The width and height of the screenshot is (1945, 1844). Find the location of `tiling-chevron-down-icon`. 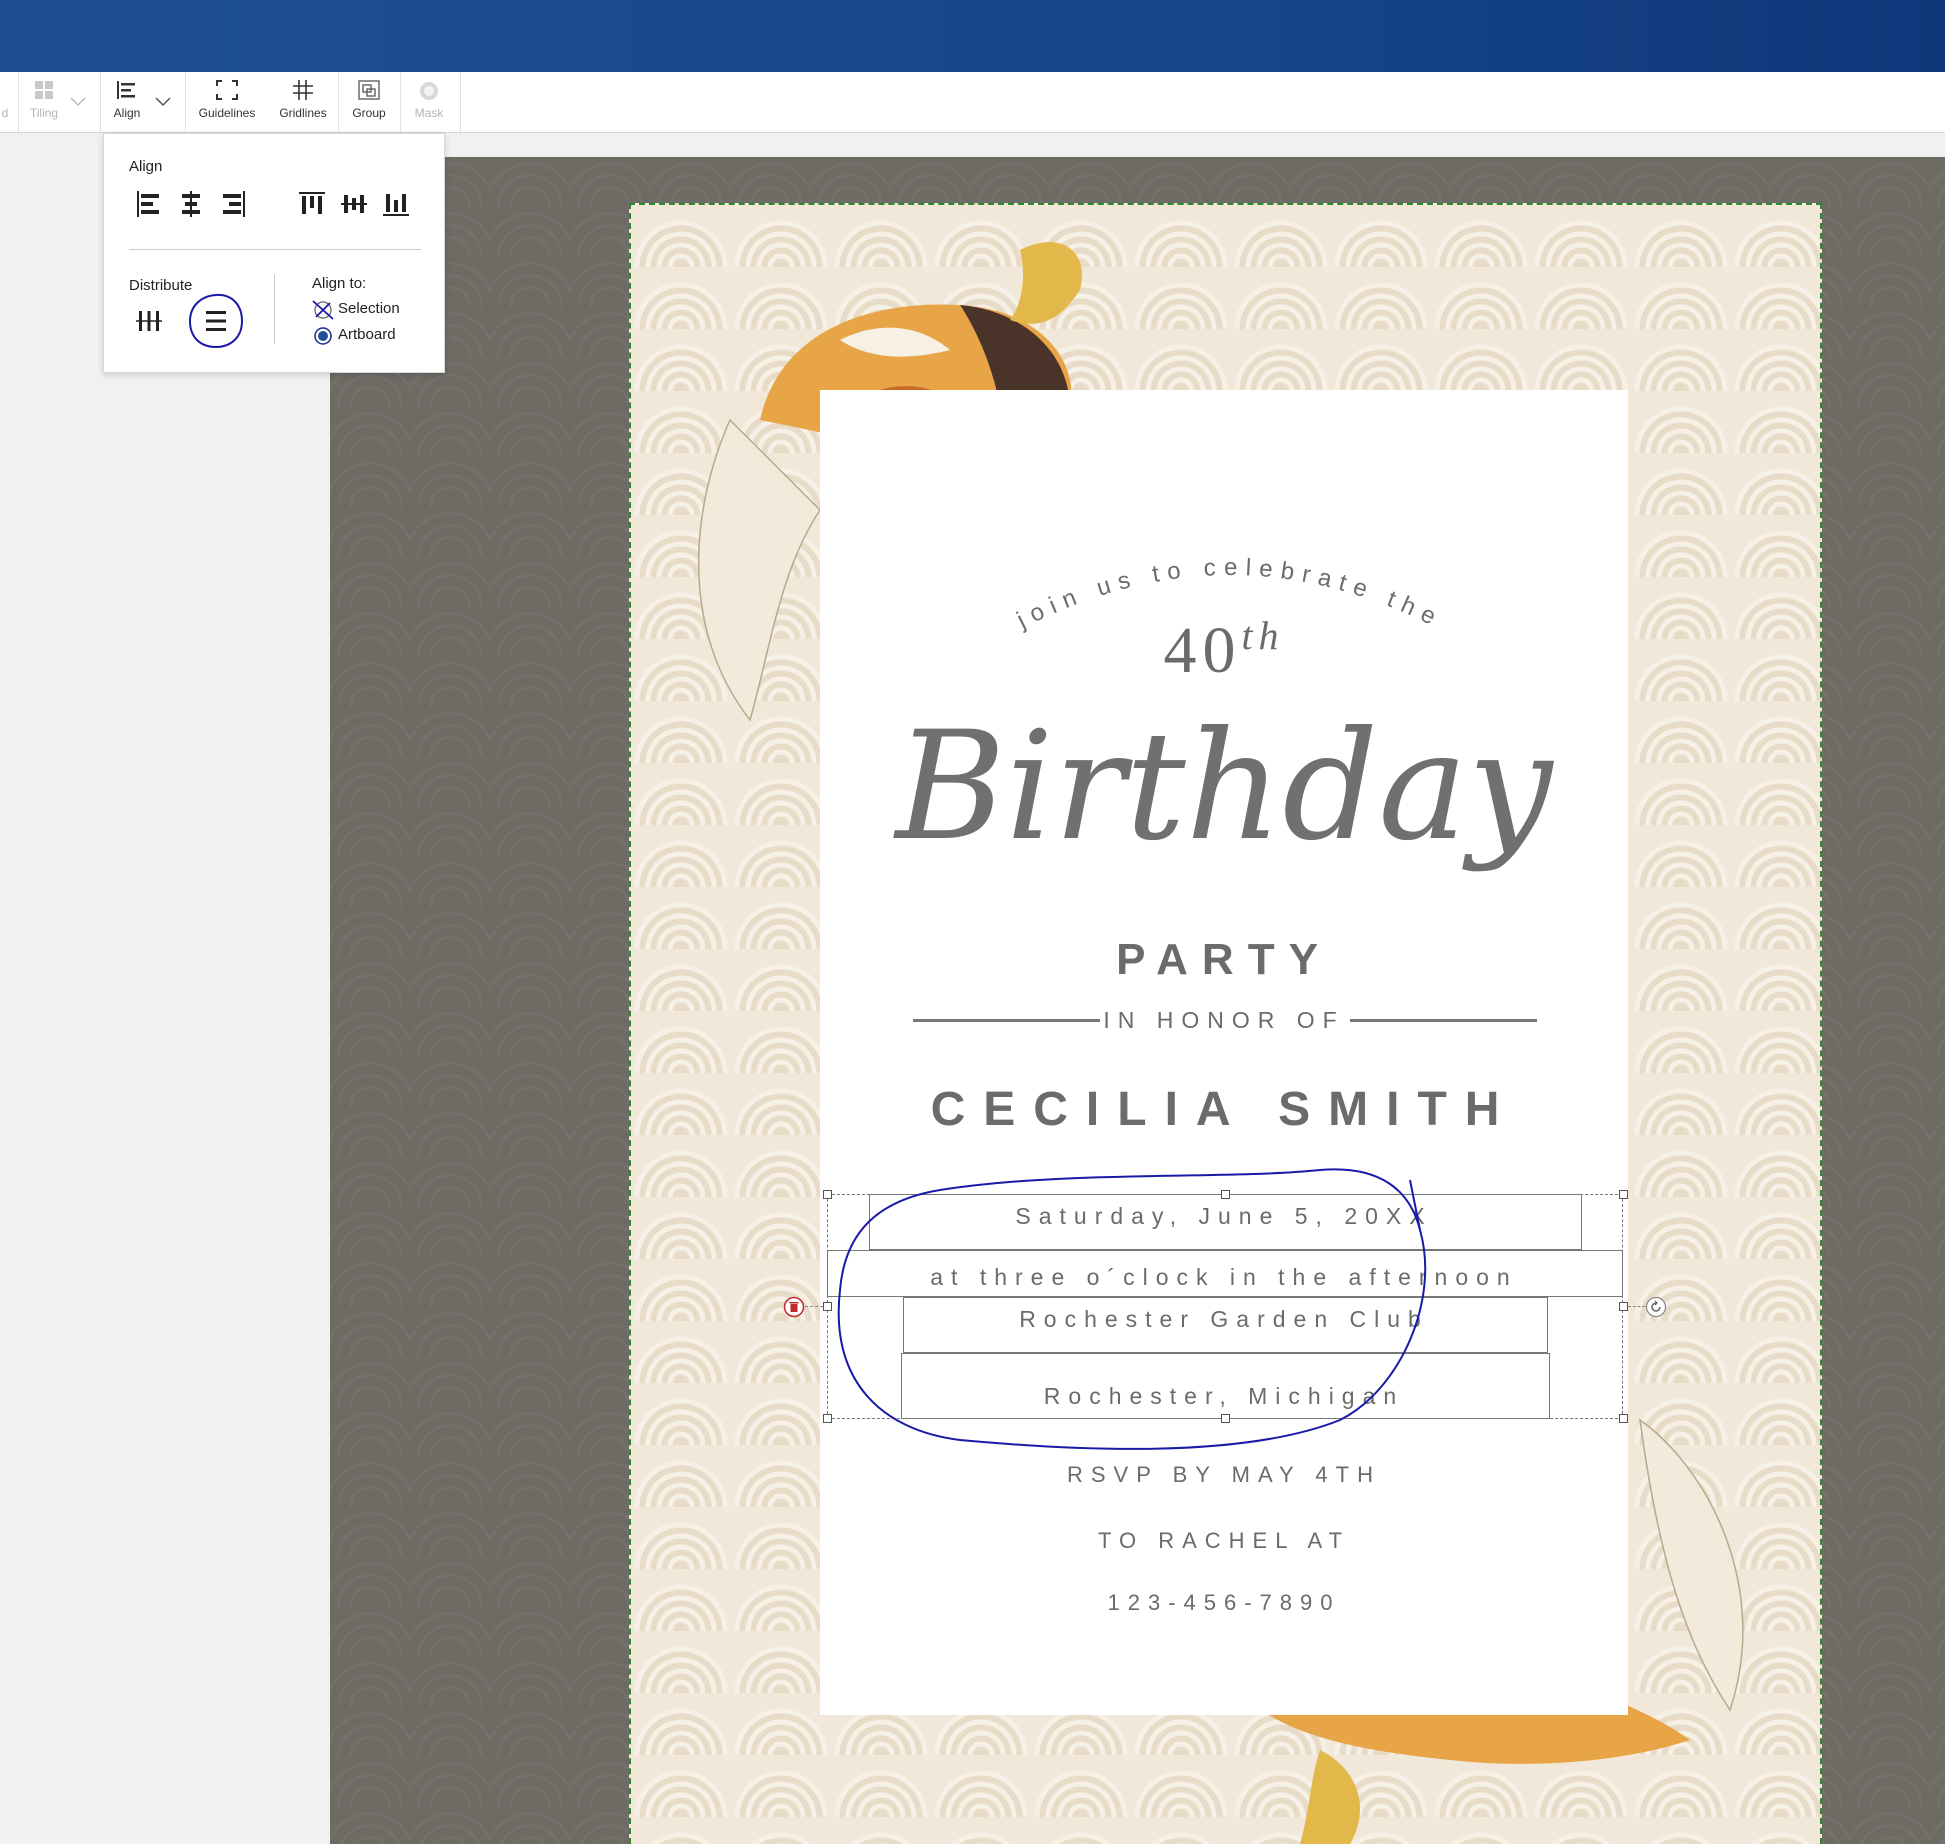

tiling-chevron-down-icon is located at coordinates (78, 103).